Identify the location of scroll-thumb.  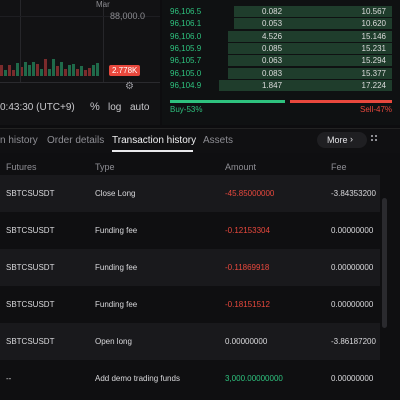
(384, 263).